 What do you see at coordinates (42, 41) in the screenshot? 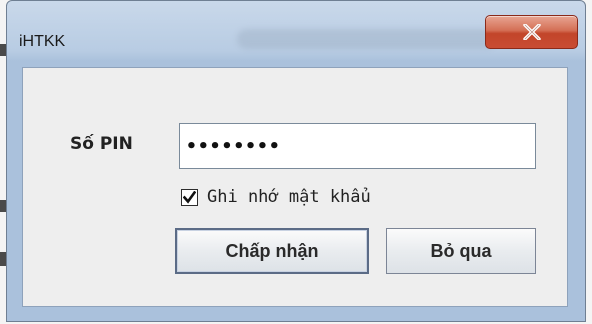
I see `window-title: iHTKK` at bounding box center [42, 41].